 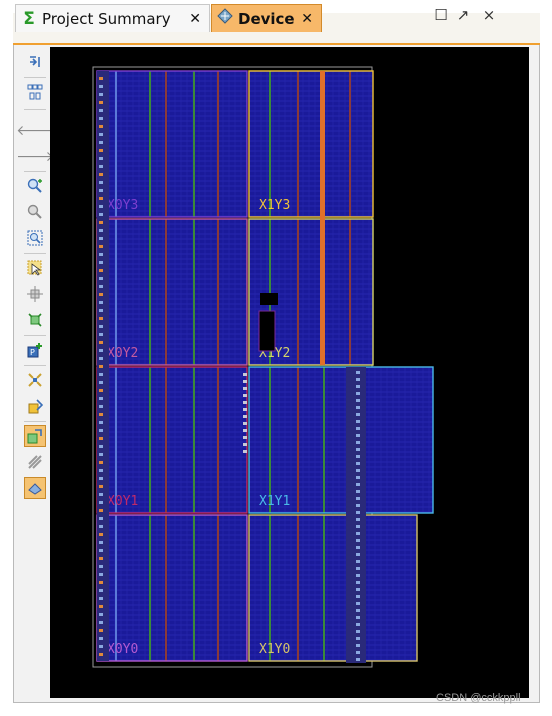 I want to click on collapse-icon, so click(x=35, y=62).